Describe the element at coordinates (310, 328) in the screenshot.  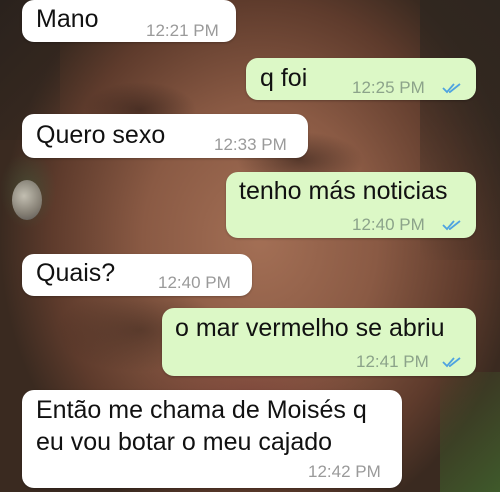
I see `message-text: o mar vermelho se abriu` at that location.